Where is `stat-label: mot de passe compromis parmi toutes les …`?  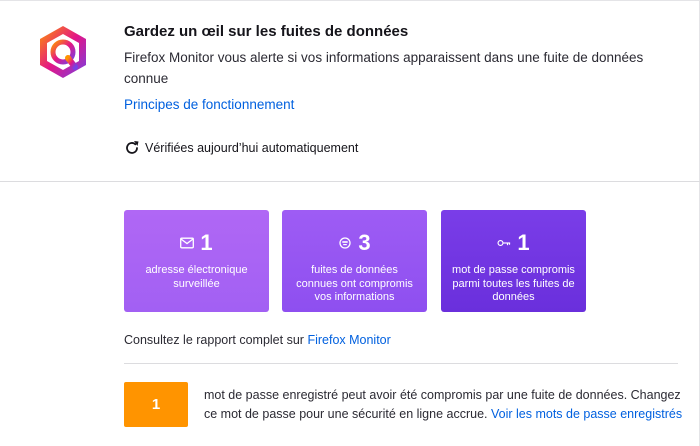
stat-label: mot de passe compromis parmi toutes les … is located at coordinates (513, 283).